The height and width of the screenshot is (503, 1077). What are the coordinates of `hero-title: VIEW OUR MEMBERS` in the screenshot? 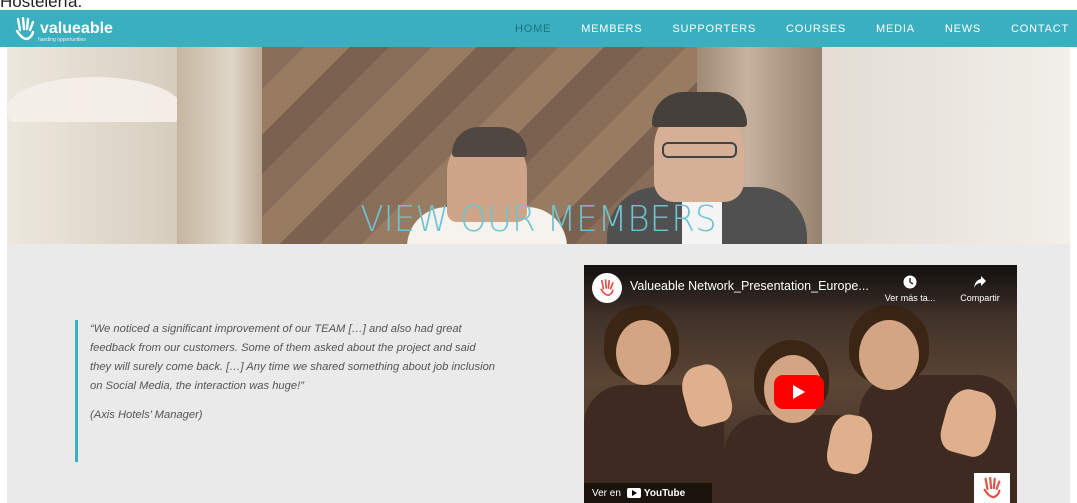 It's located at (538, 219).